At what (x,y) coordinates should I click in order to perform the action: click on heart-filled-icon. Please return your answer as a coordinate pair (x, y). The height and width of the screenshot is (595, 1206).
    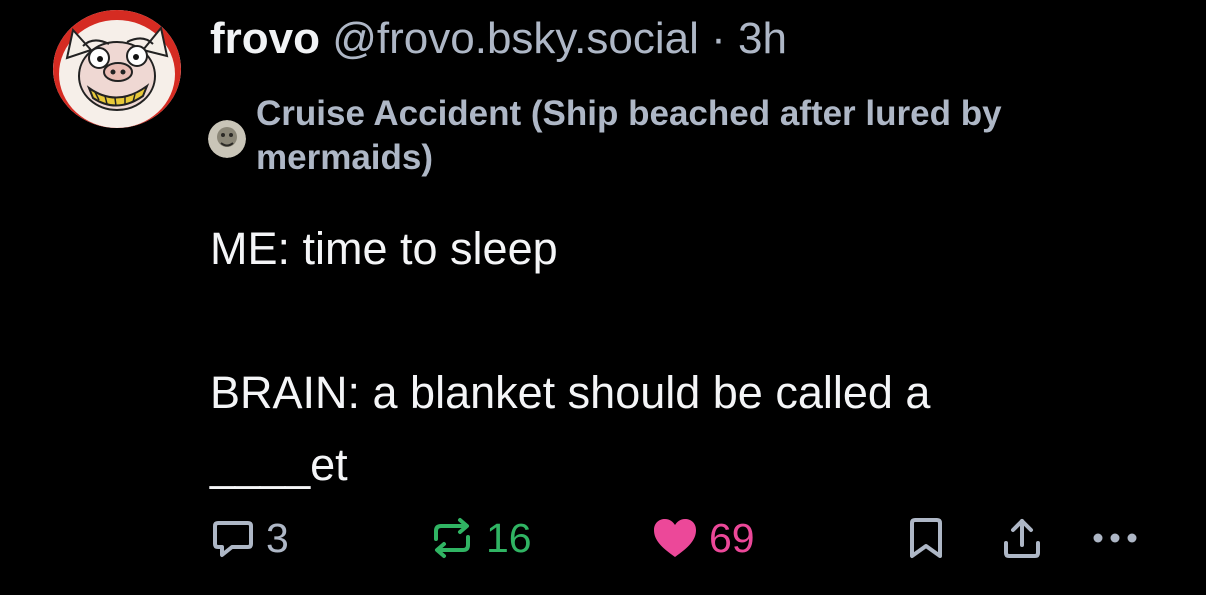
    Looking at the image, I should click on (675, 538).